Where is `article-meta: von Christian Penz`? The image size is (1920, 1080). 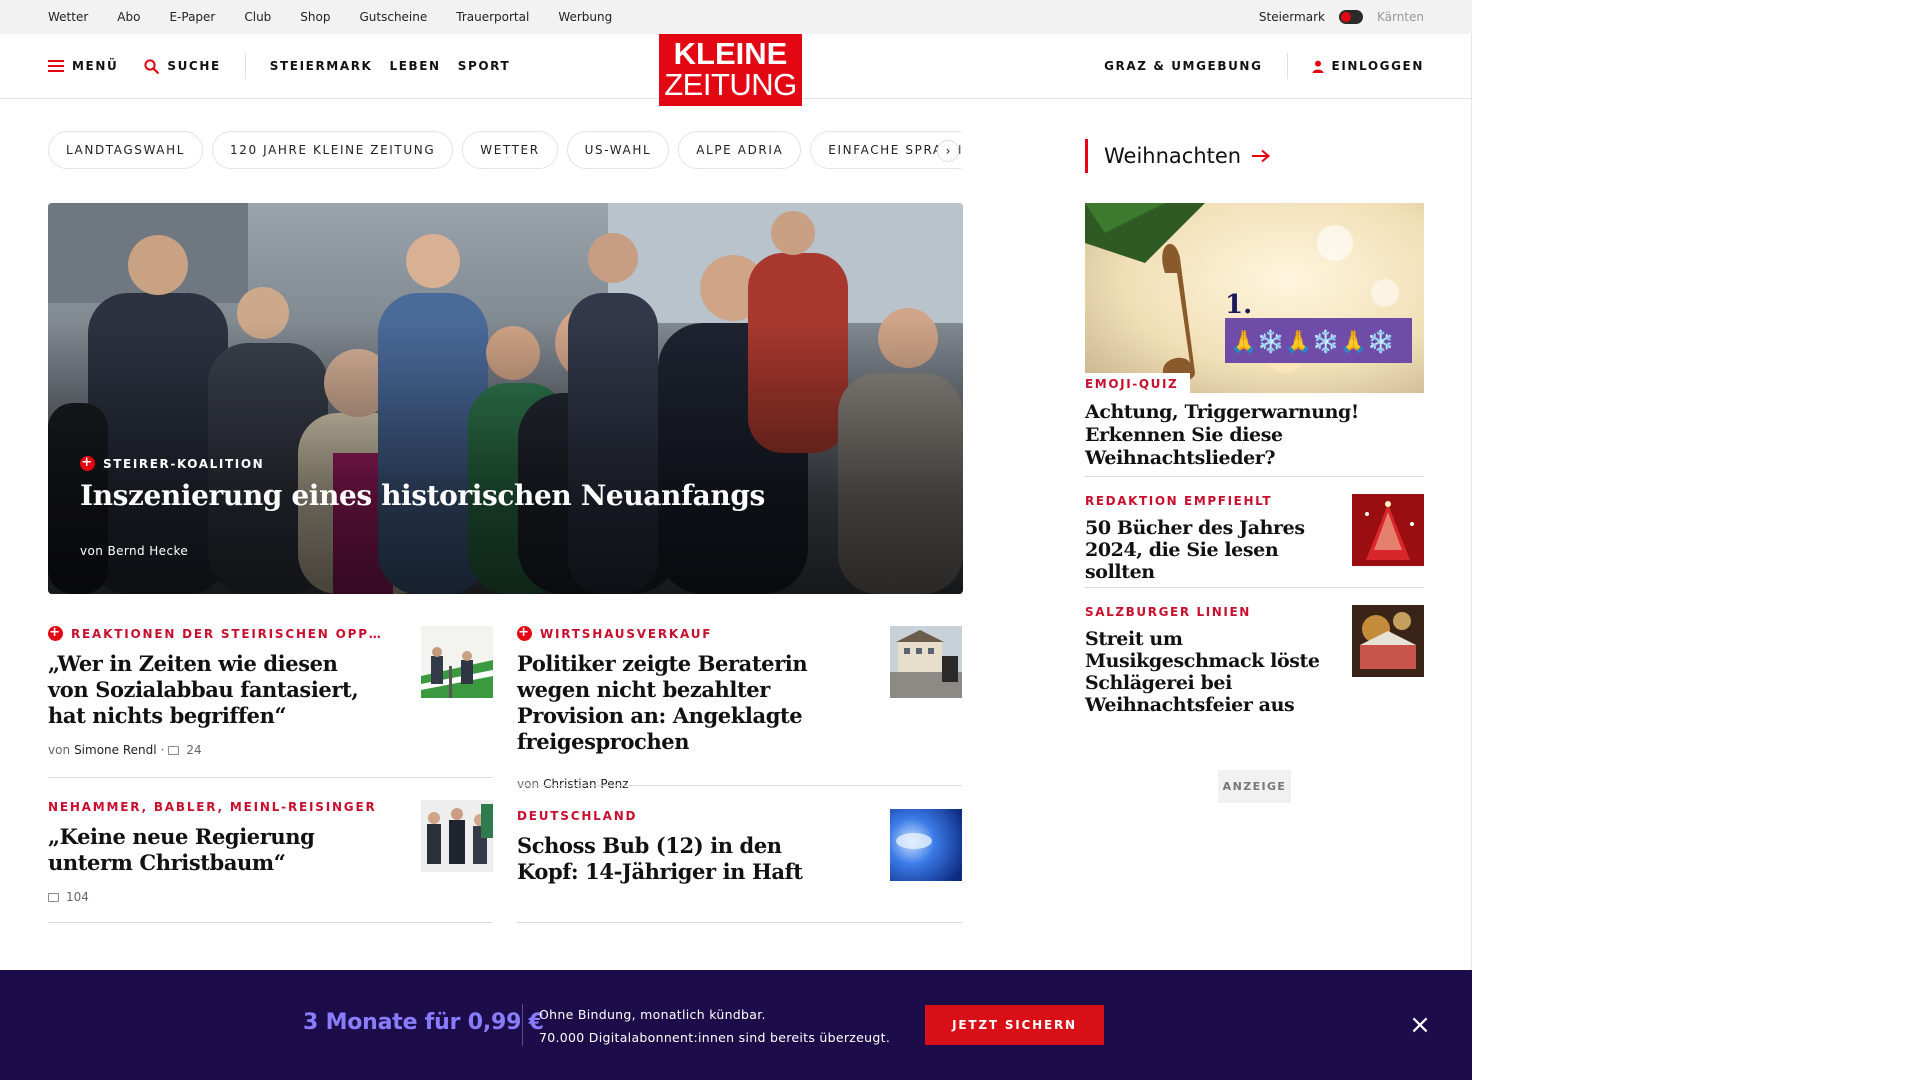 article-meta: von Christian Penz is located at coordinates (739, 784).